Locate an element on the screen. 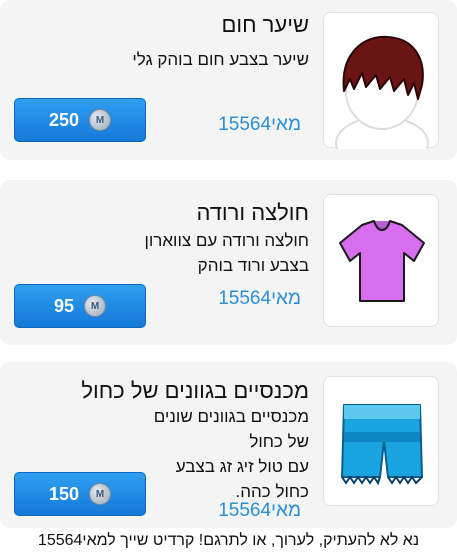 This screenshot has width=457, height=553. description-line: של כחול is located at coordinates (279, 441).